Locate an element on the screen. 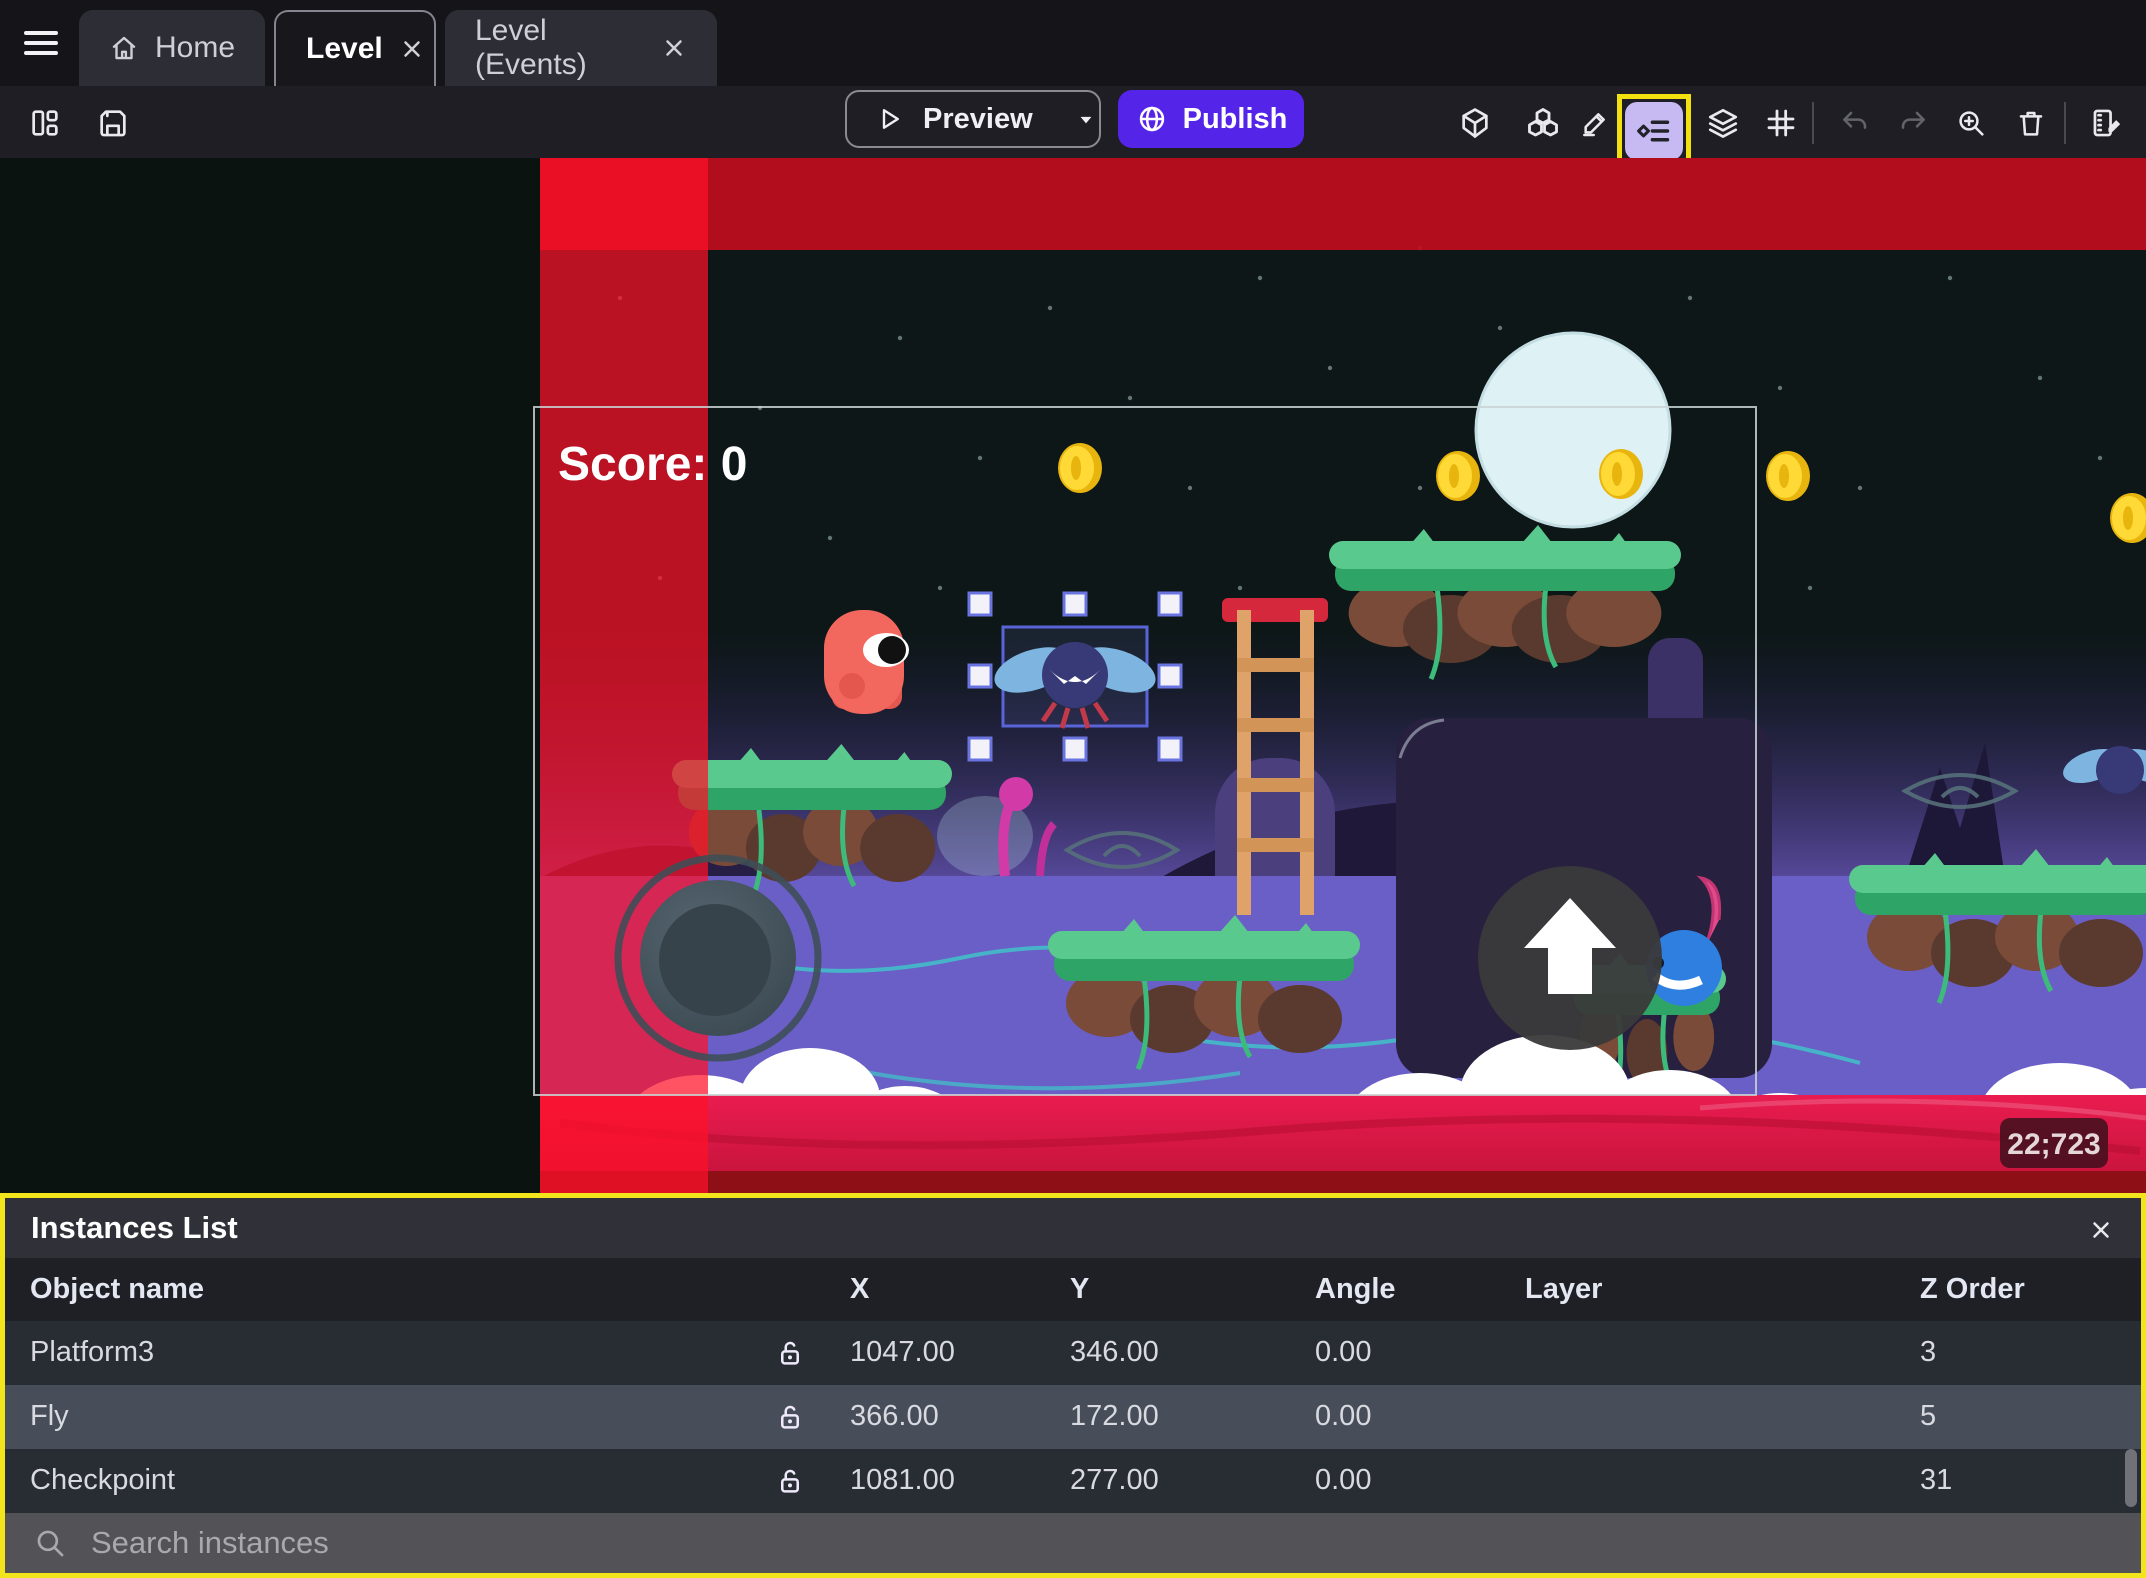 The height and width of the screenshot is (1578, 2146). instance-z: 5 is located at coordinates (1928, 1416).